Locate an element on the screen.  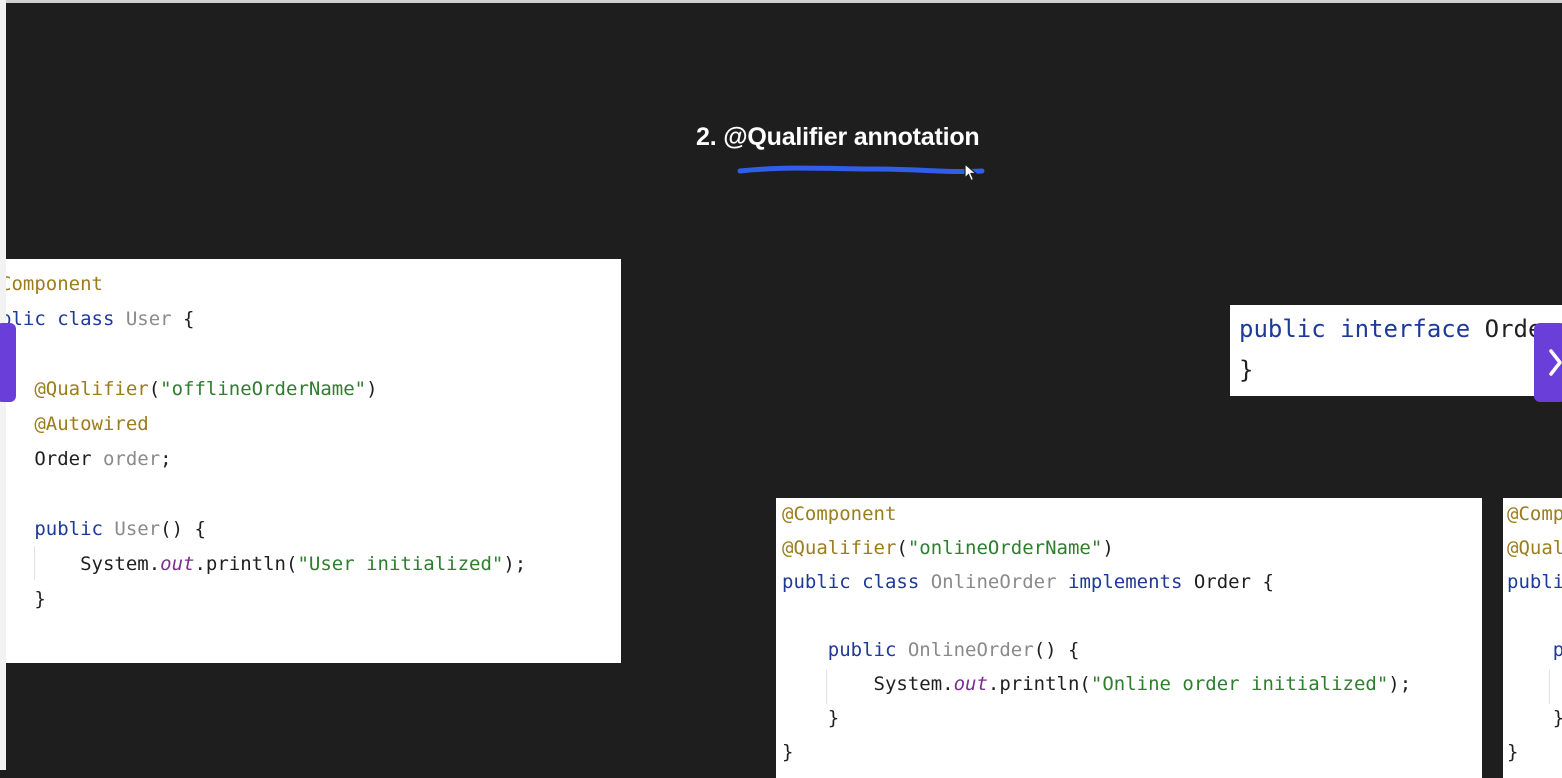
code-card-order-interface: public interface Orde} is located at coordinates (1396, 350).